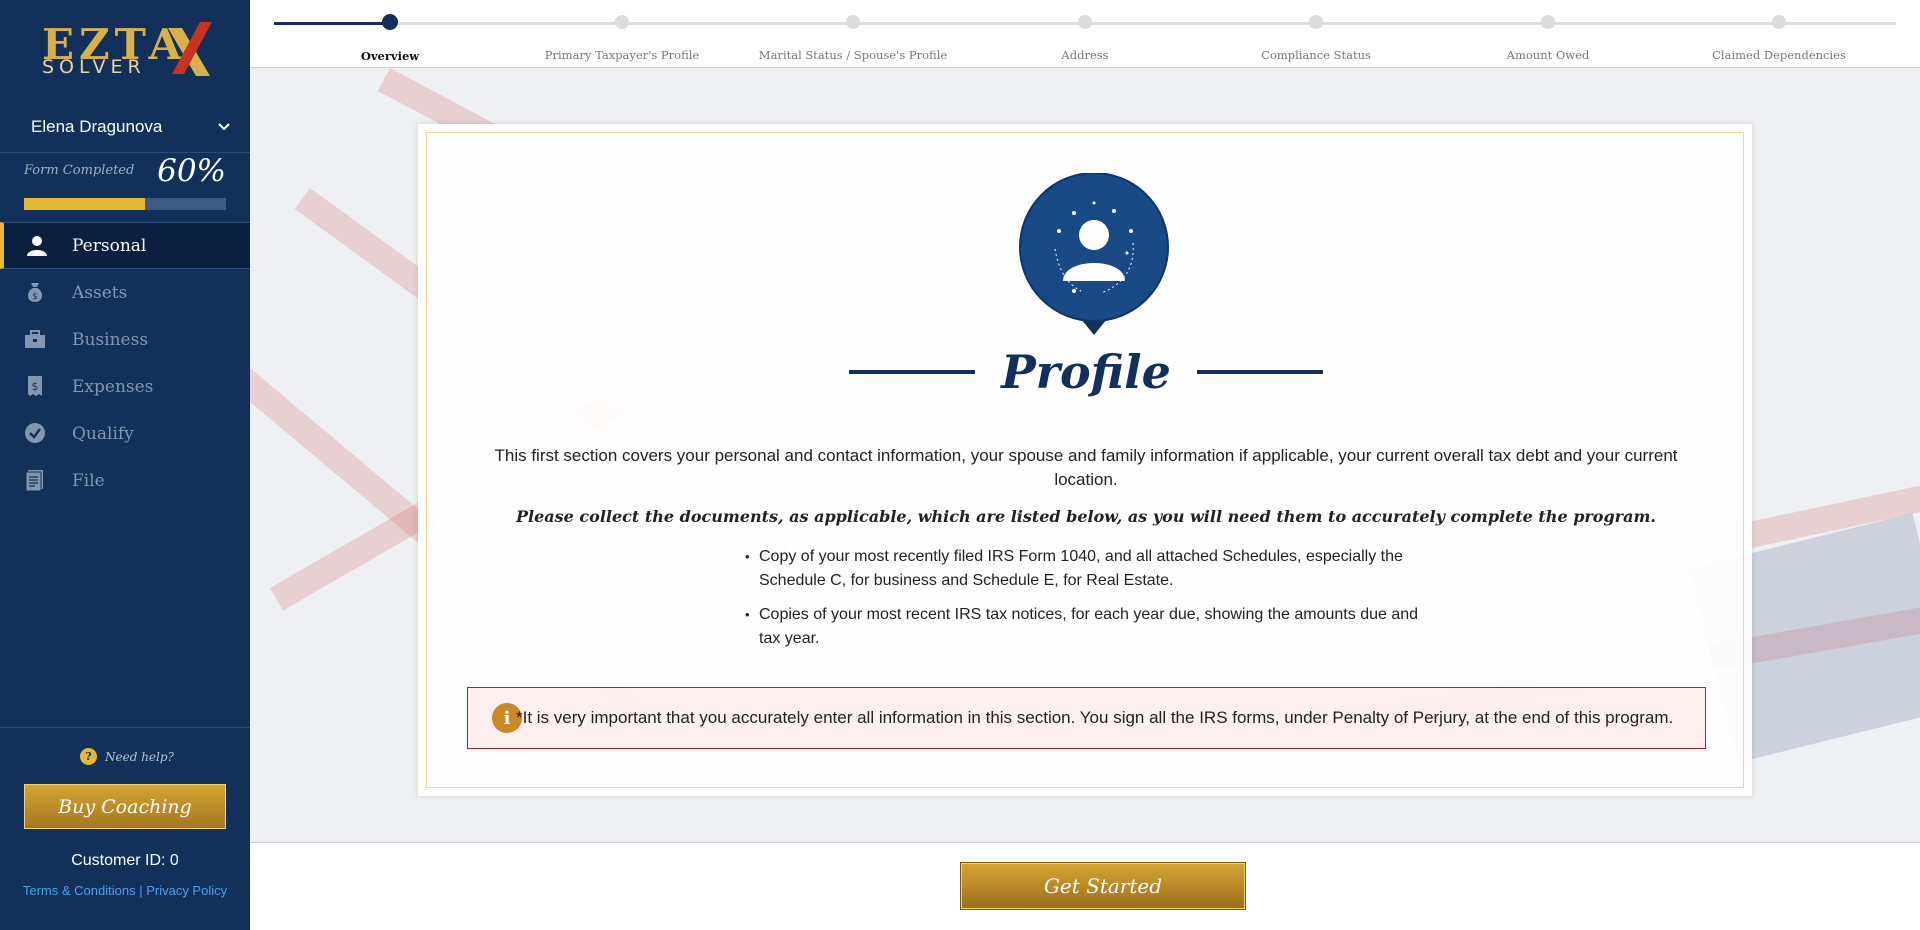  I want to click on legal-links: Terms & Conditions | Privacy Policy, so click(125, 890).